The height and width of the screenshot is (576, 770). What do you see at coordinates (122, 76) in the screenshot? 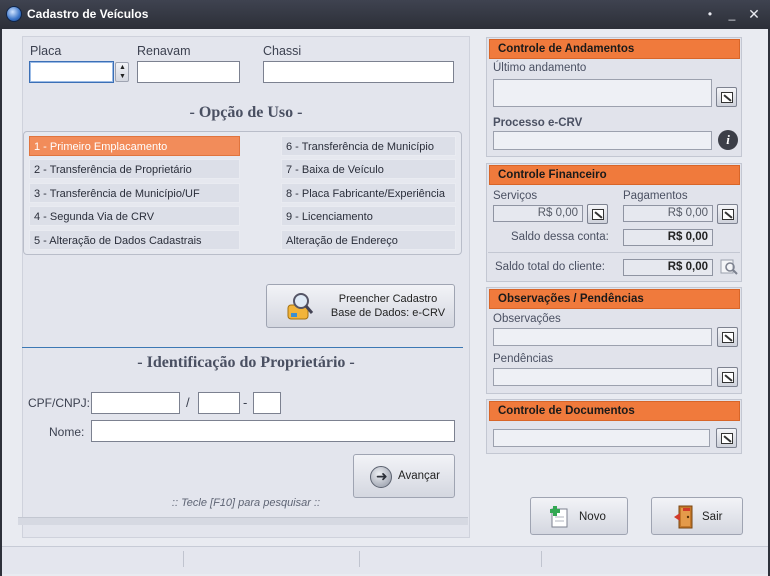
I see `spin-down-icon: ▼` at bounding box center [122, 76].